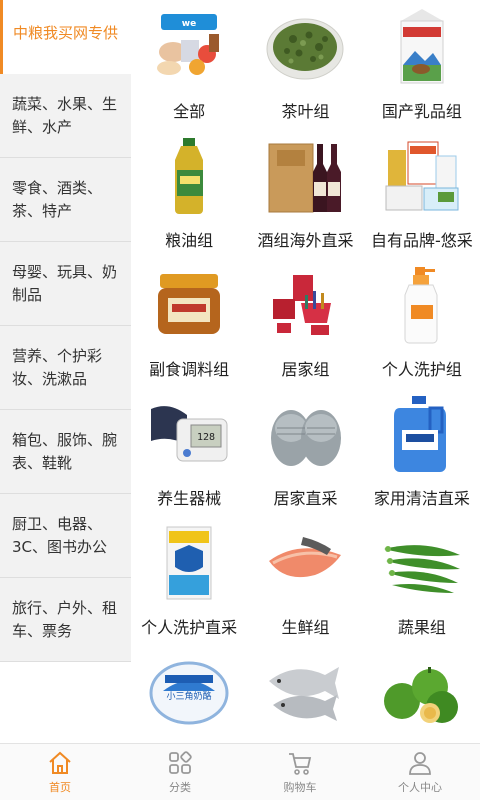  I want to click on category-condiments: 副食调料组, so click(189, 322).